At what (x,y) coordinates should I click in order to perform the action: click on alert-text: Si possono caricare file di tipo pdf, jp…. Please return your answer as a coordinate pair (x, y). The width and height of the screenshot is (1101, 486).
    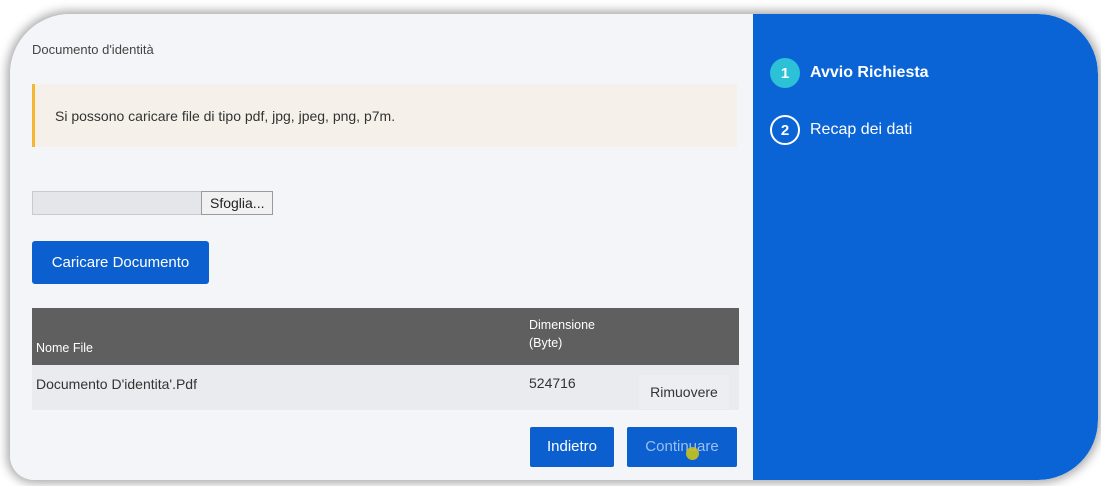
    Looking at the image, I should click on (225, 116).